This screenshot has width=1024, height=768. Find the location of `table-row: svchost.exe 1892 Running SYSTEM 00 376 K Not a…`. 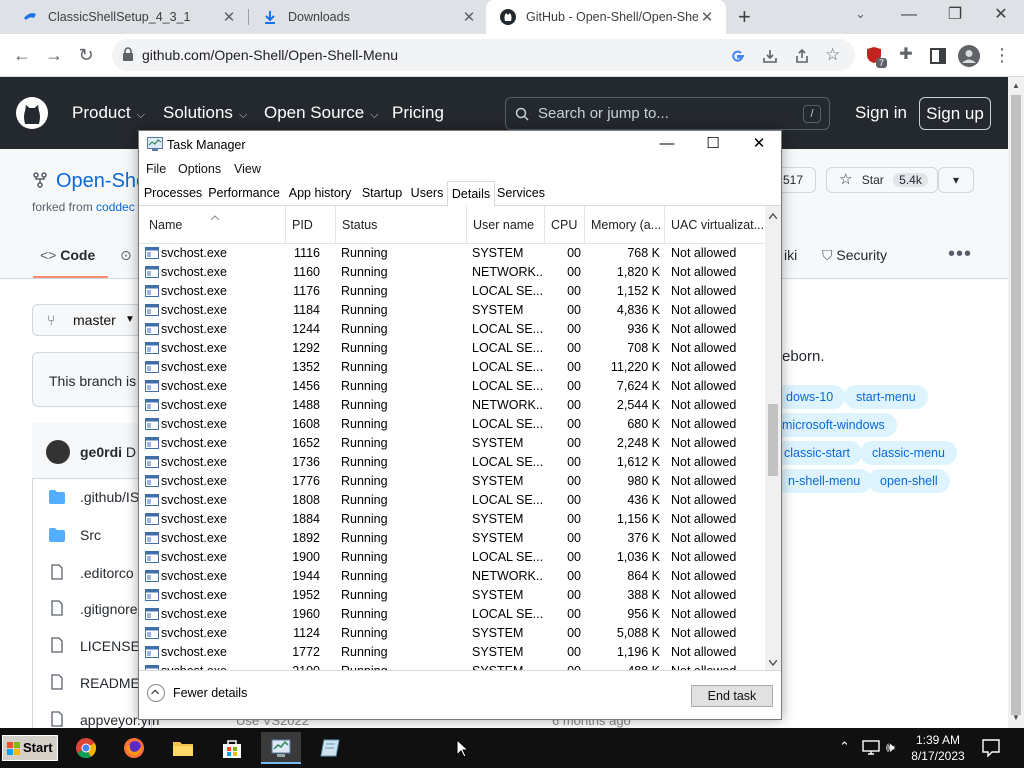

table-row: svchost.exe 1892 Running SYSTEM 00 376 K Not a… is located at coordinates (452, 538).